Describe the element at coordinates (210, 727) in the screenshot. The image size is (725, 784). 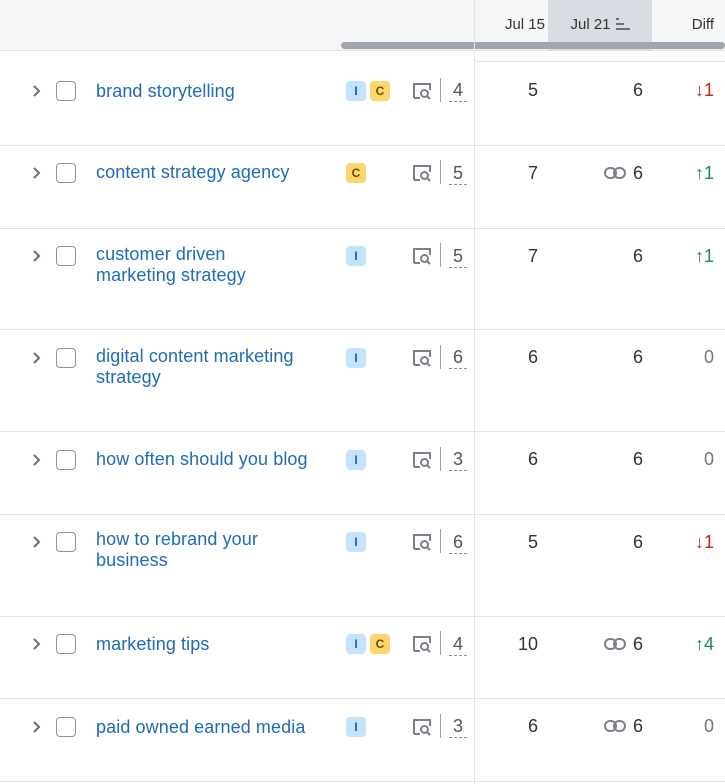
I see `keyword-link: paid owned earned media` at that location.